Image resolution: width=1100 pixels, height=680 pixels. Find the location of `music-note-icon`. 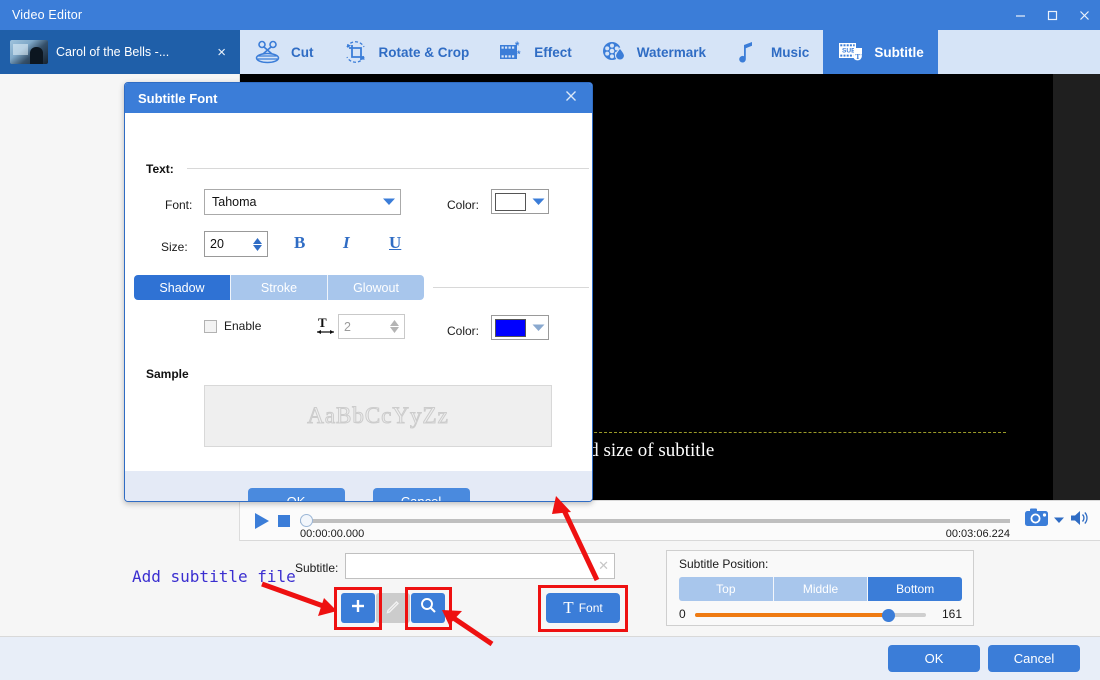

music-note-icon is located at coordinates (748, 52).